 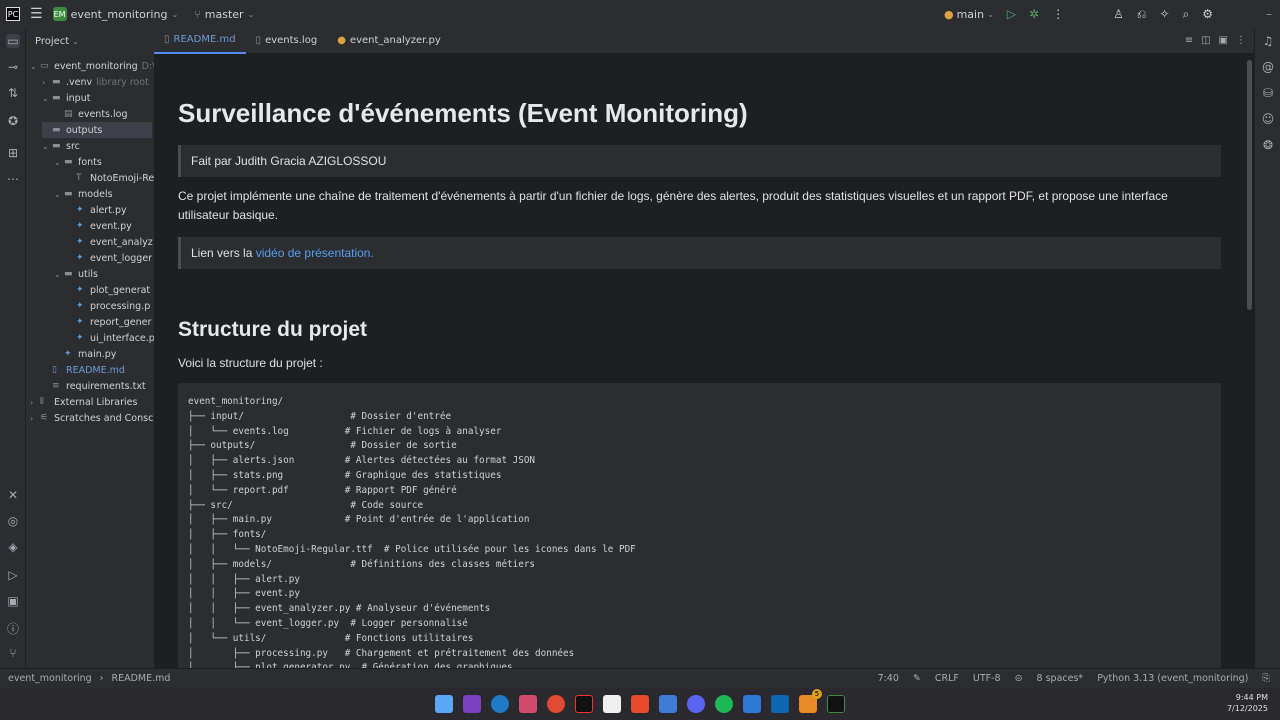 I want to click on main-menu-icon: ☰, so click(x=36, y=14).